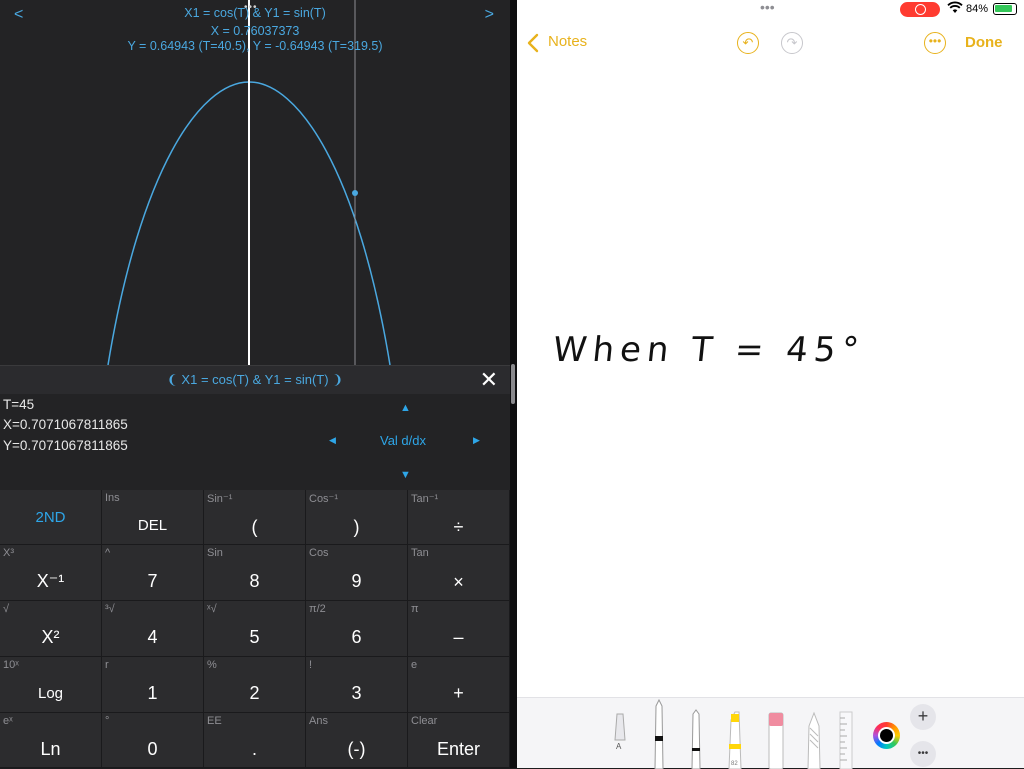  Describe the element at coordinates (318, 721) in the screenshot. I see `key-secondary-label: Ans` at that location.